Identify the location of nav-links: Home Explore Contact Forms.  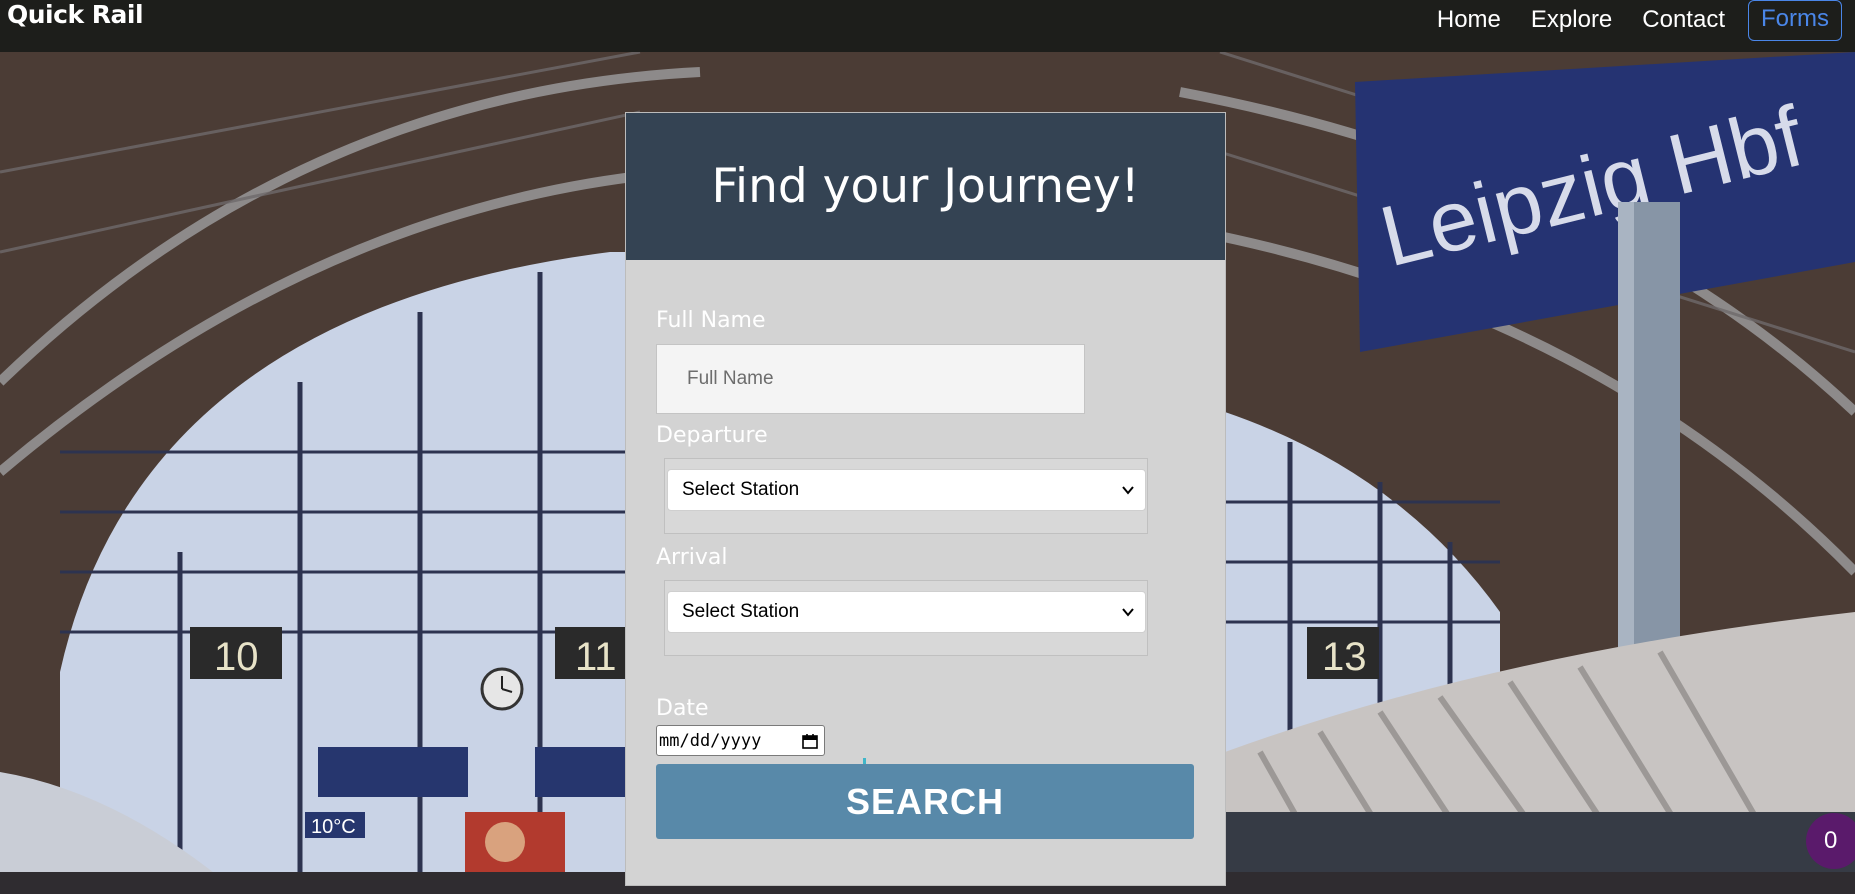
(1624, 20).